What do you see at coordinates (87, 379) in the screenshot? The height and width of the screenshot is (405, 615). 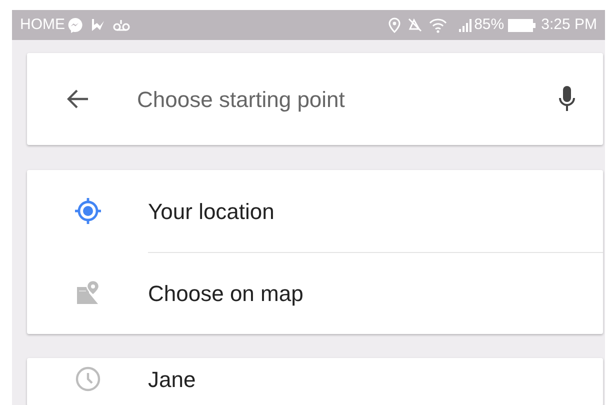 I see `clock-icon` at bounding box center [87, 379].